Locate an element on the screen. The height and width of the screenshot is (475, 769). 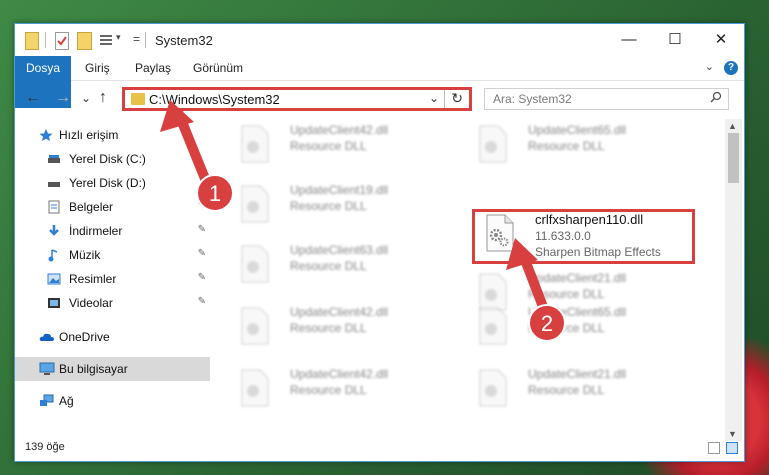
sidebar-item-this-pc: Bu bilgisayar is located at coordinates (112, 369).